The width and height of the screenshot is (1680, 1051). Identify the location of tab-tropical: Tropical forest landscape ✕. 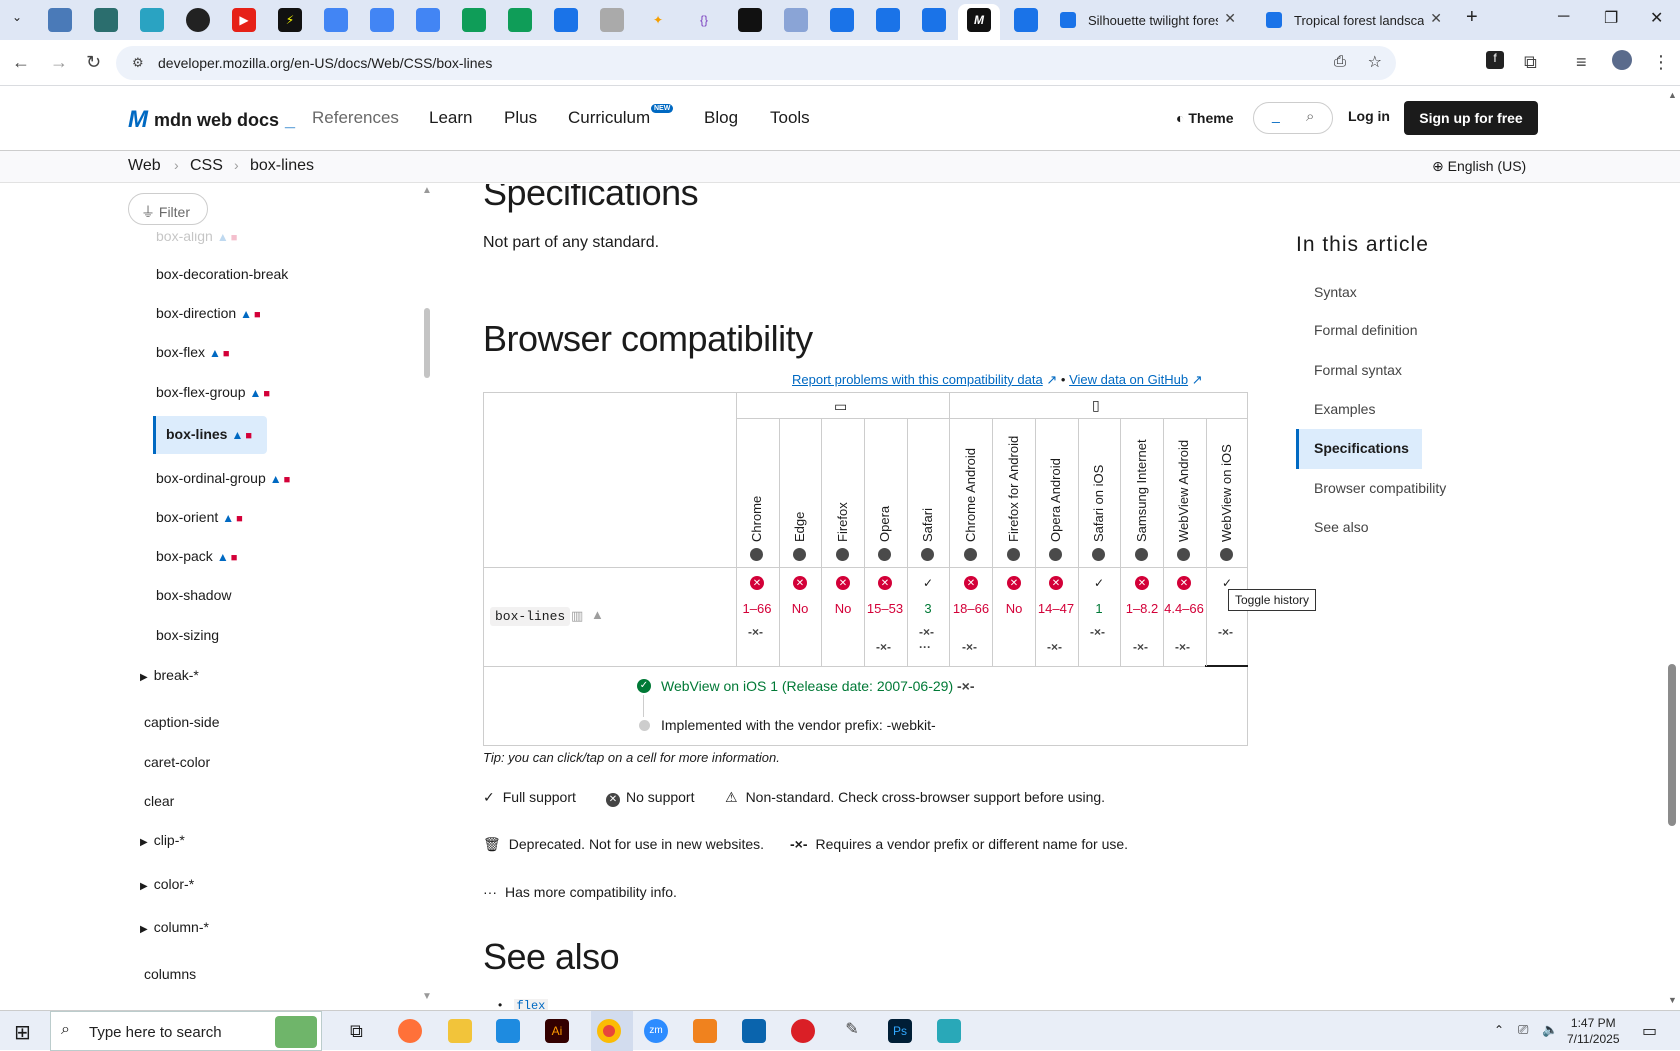
(1352, 20).